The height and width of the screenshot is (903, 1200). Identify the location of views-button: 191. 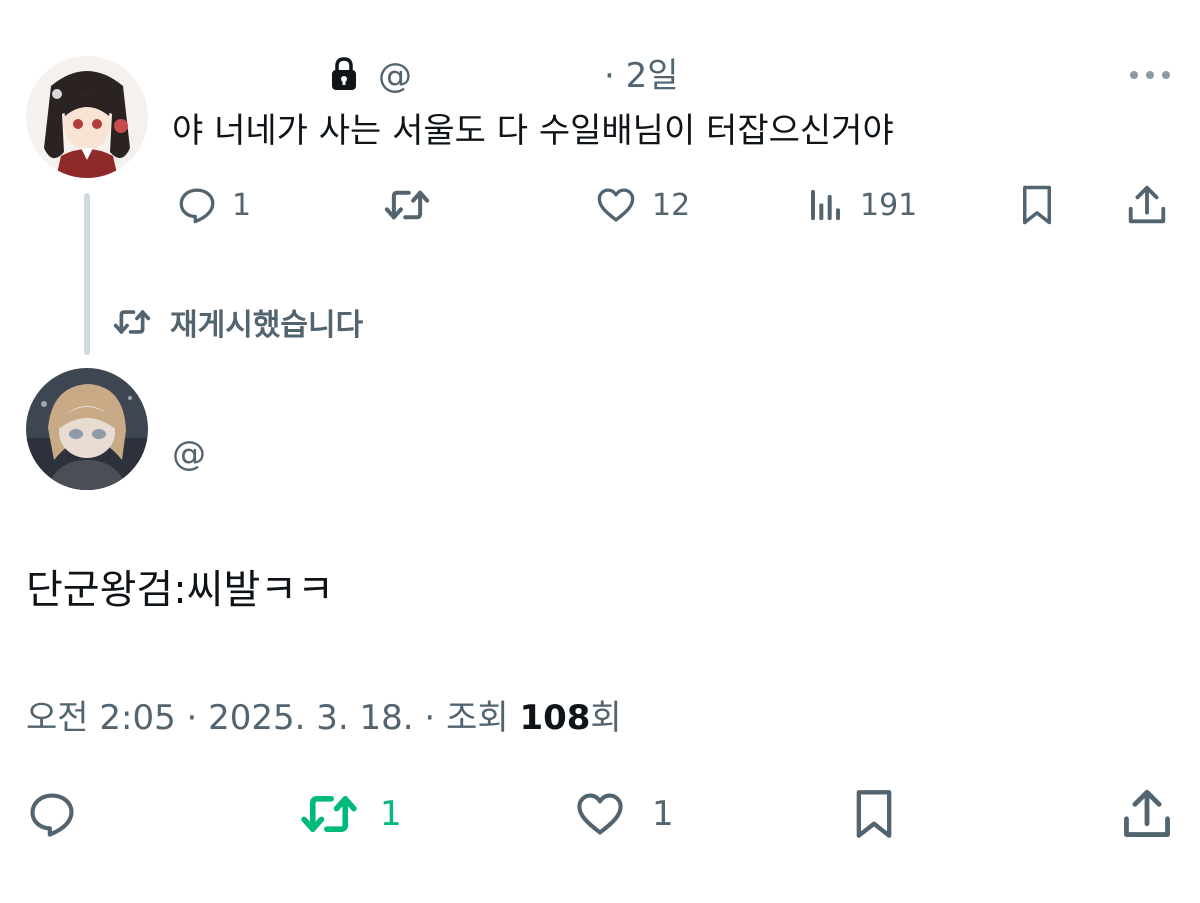
(861, 205).